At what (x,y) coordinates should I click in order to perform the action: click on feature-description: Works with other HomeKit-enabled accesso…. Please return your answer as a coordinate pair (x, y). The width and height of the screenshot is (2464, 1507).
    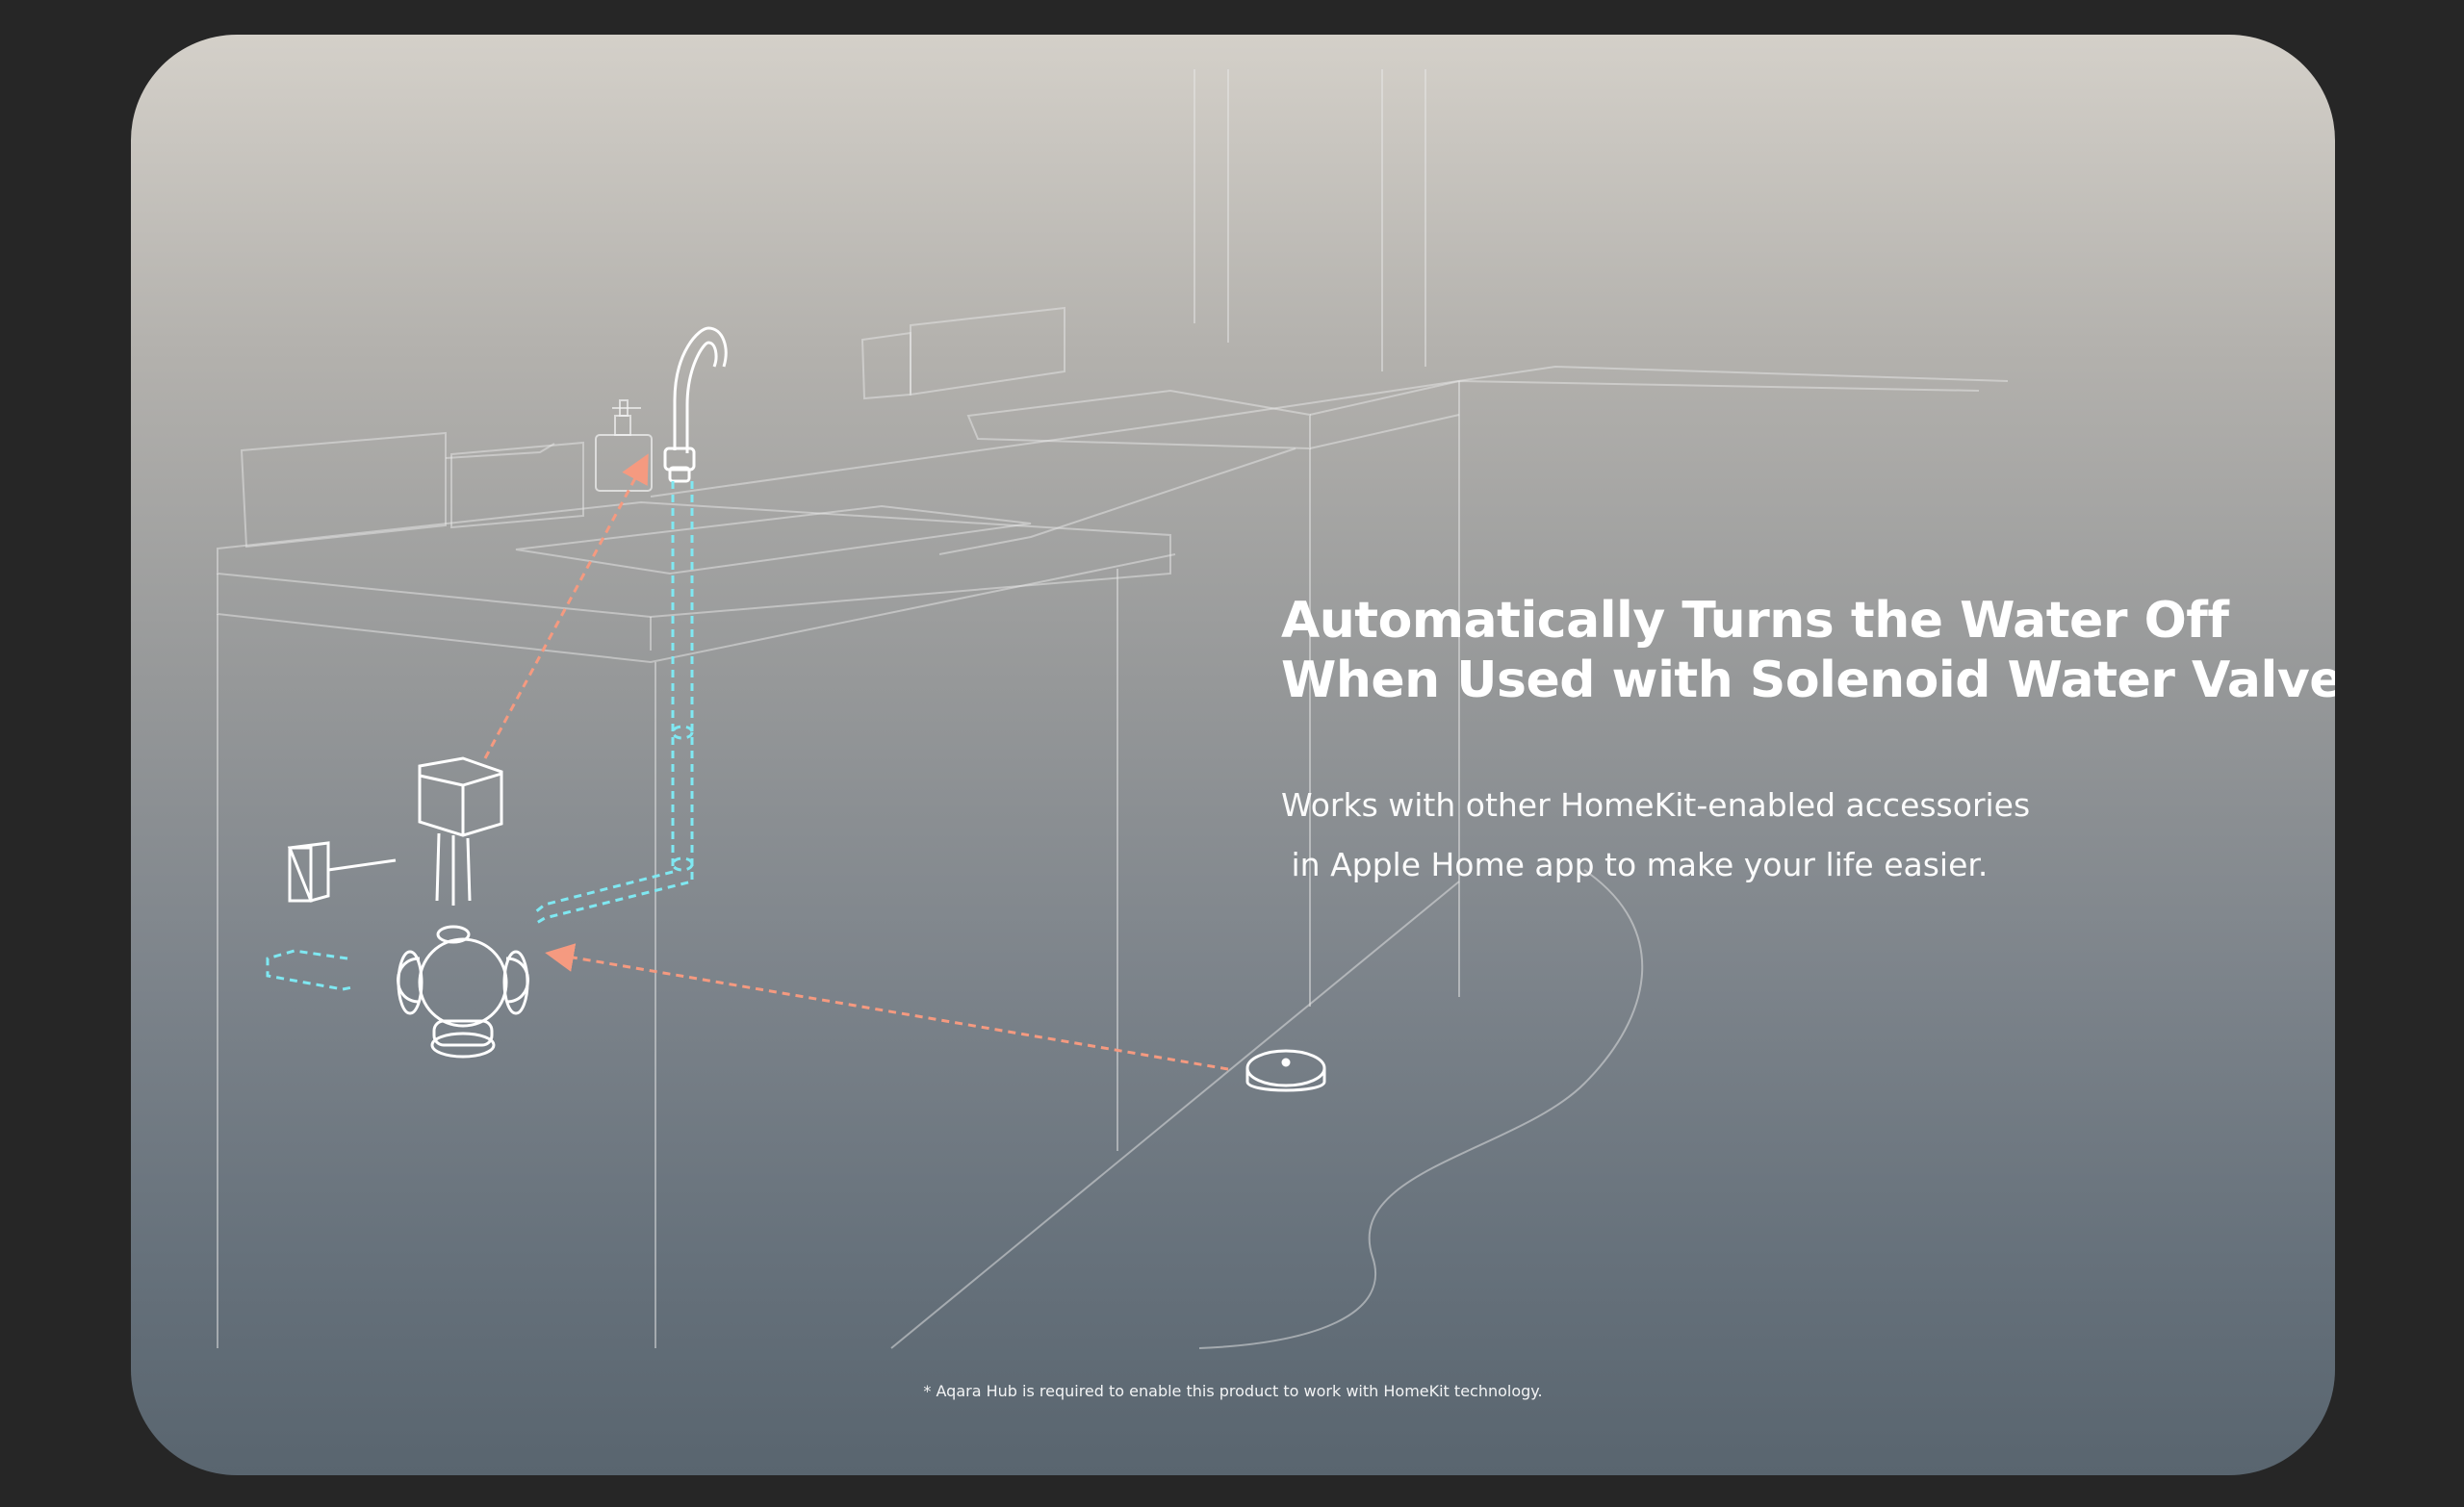
    Looking at the image, I should click on (1655, 835).